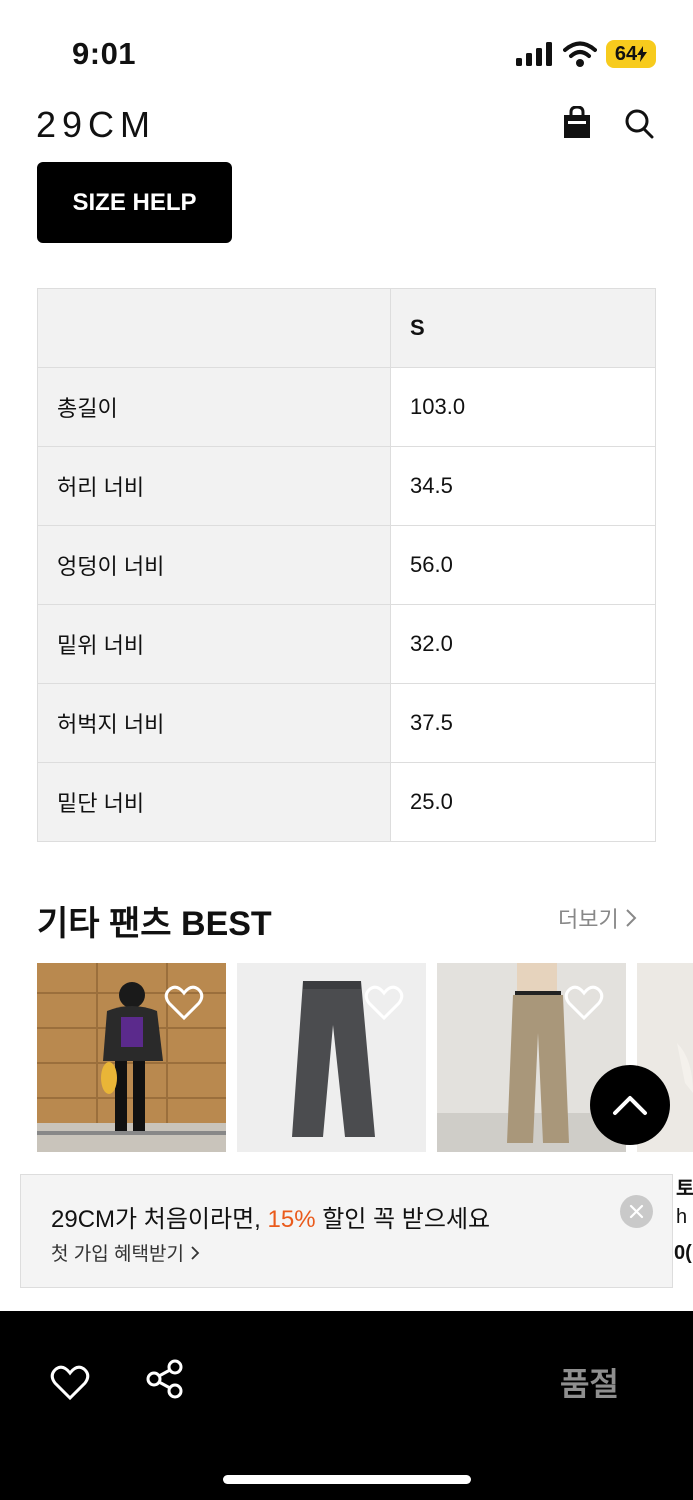 Image resolution: width=693 pixels, height=1500 pixels. I want to click on section-title: 기타 팬츠 BEST, so click(154, 924).